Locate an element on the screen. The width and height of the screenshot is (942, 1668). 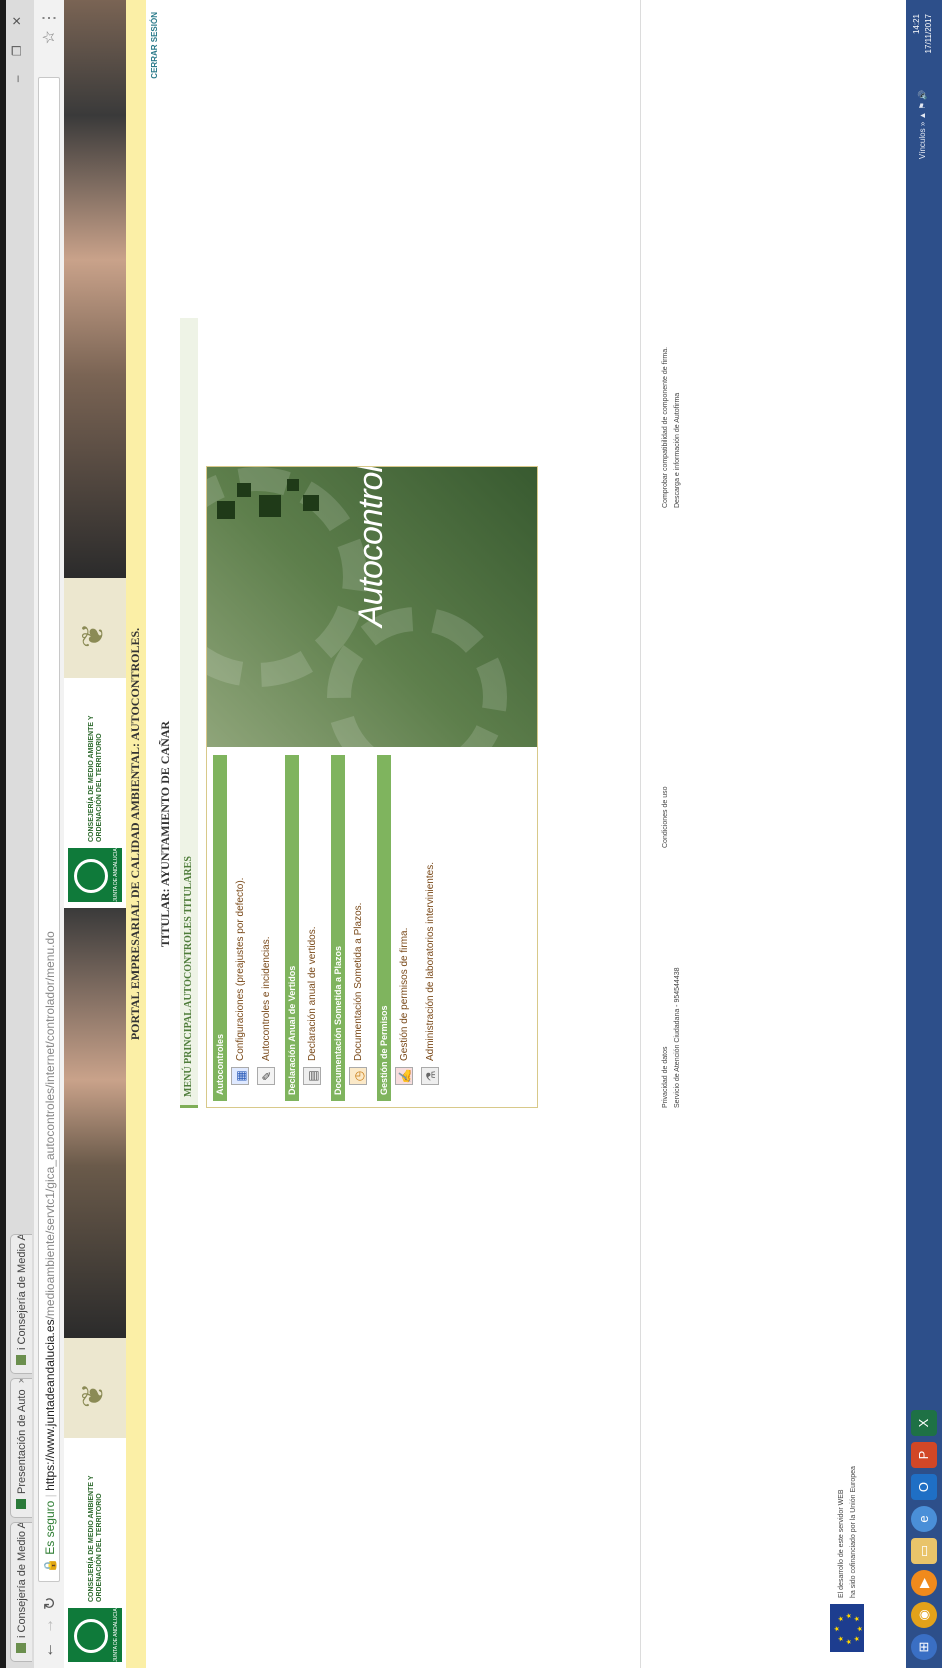
header-butterfly-block: ❦ is located at coordinates (95, 1388).